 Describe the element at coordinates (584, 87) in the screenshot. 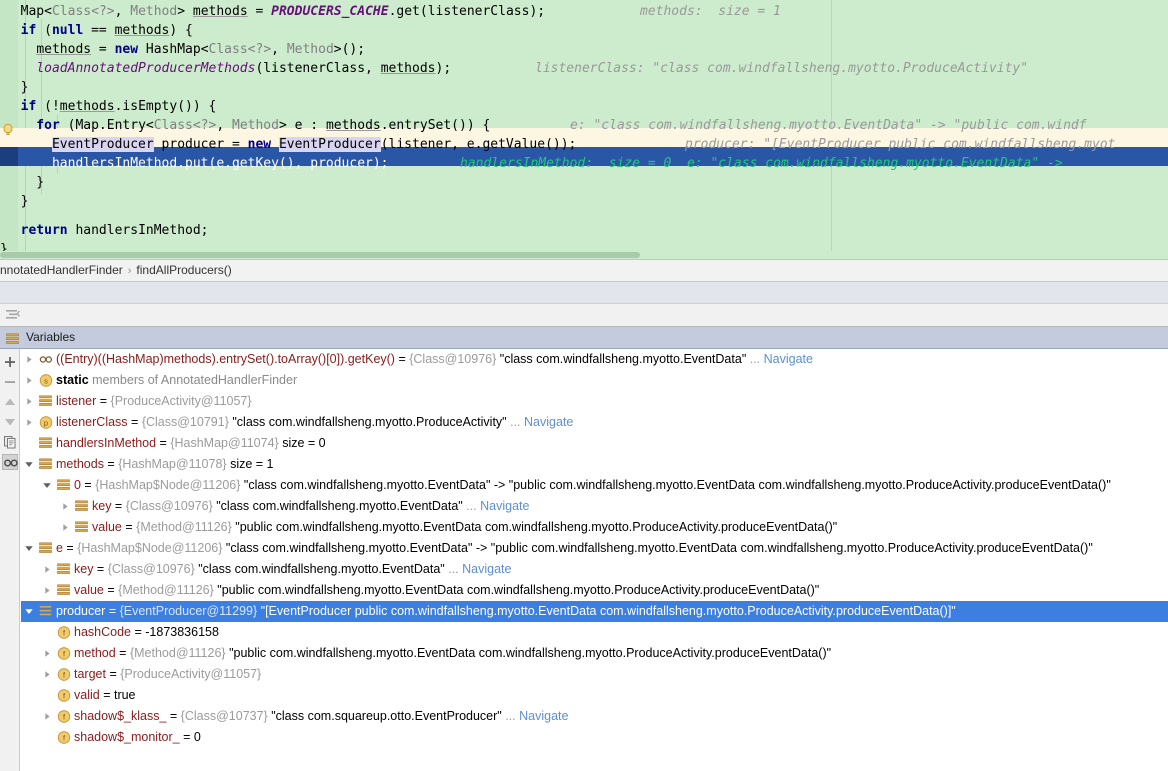

I see `code-line-5: }` at that location.